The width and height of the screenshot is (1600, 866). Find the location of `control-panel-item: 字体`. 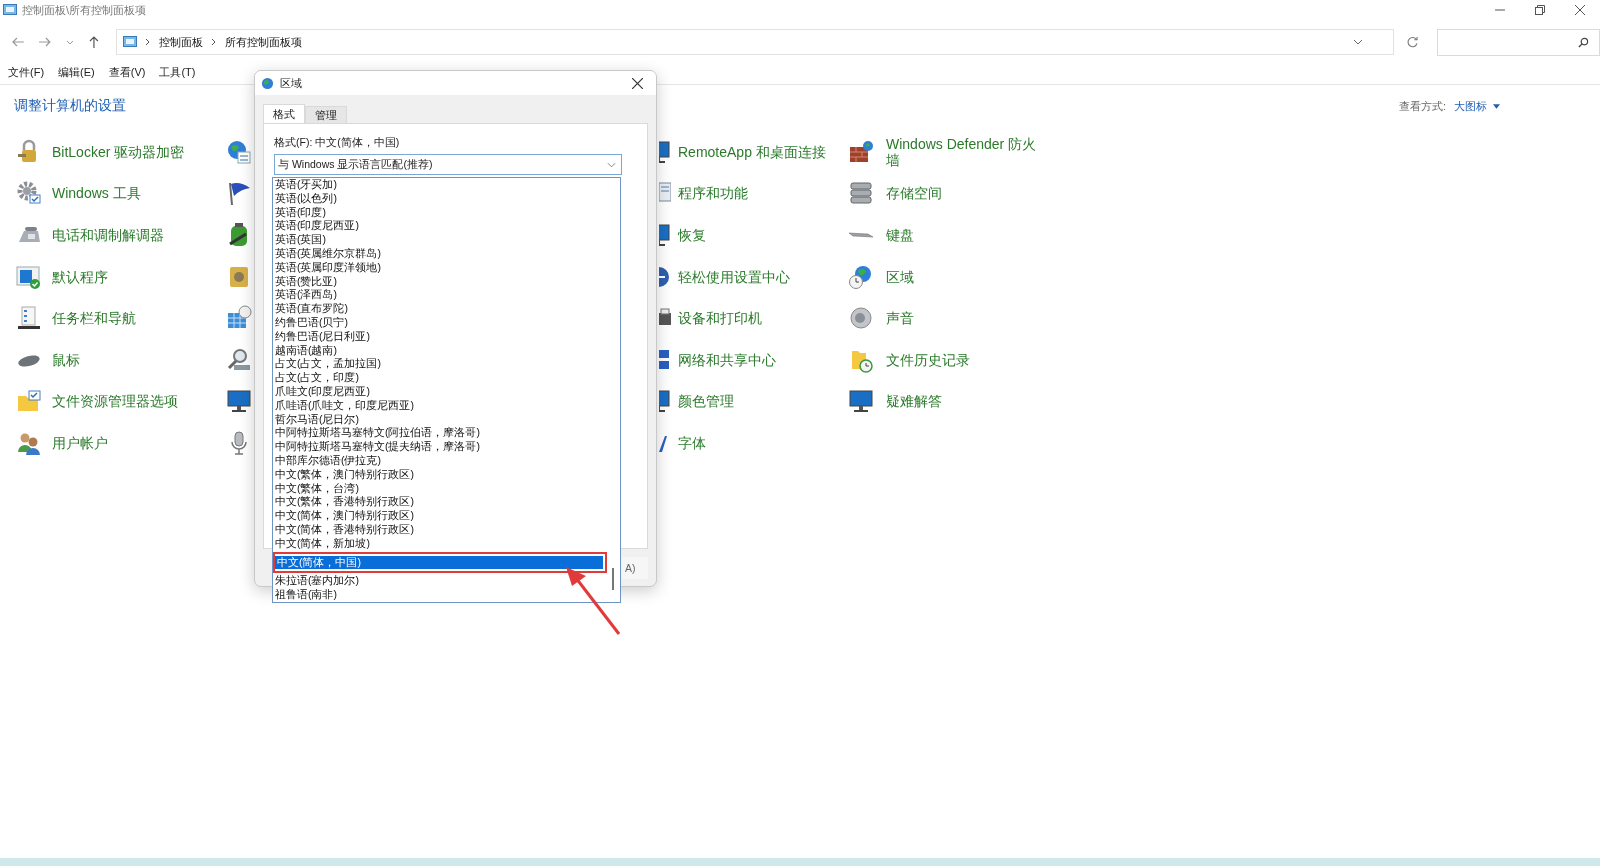

control-panel-item: 字体 is located at coordinates (692, 442).